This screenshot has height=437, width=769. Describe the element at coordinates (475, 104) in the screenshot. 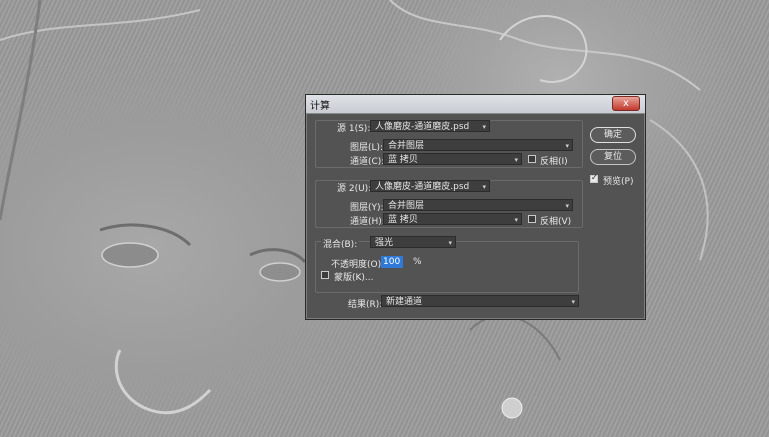

I see `dialog-titlebar: 计算 x` at that location.